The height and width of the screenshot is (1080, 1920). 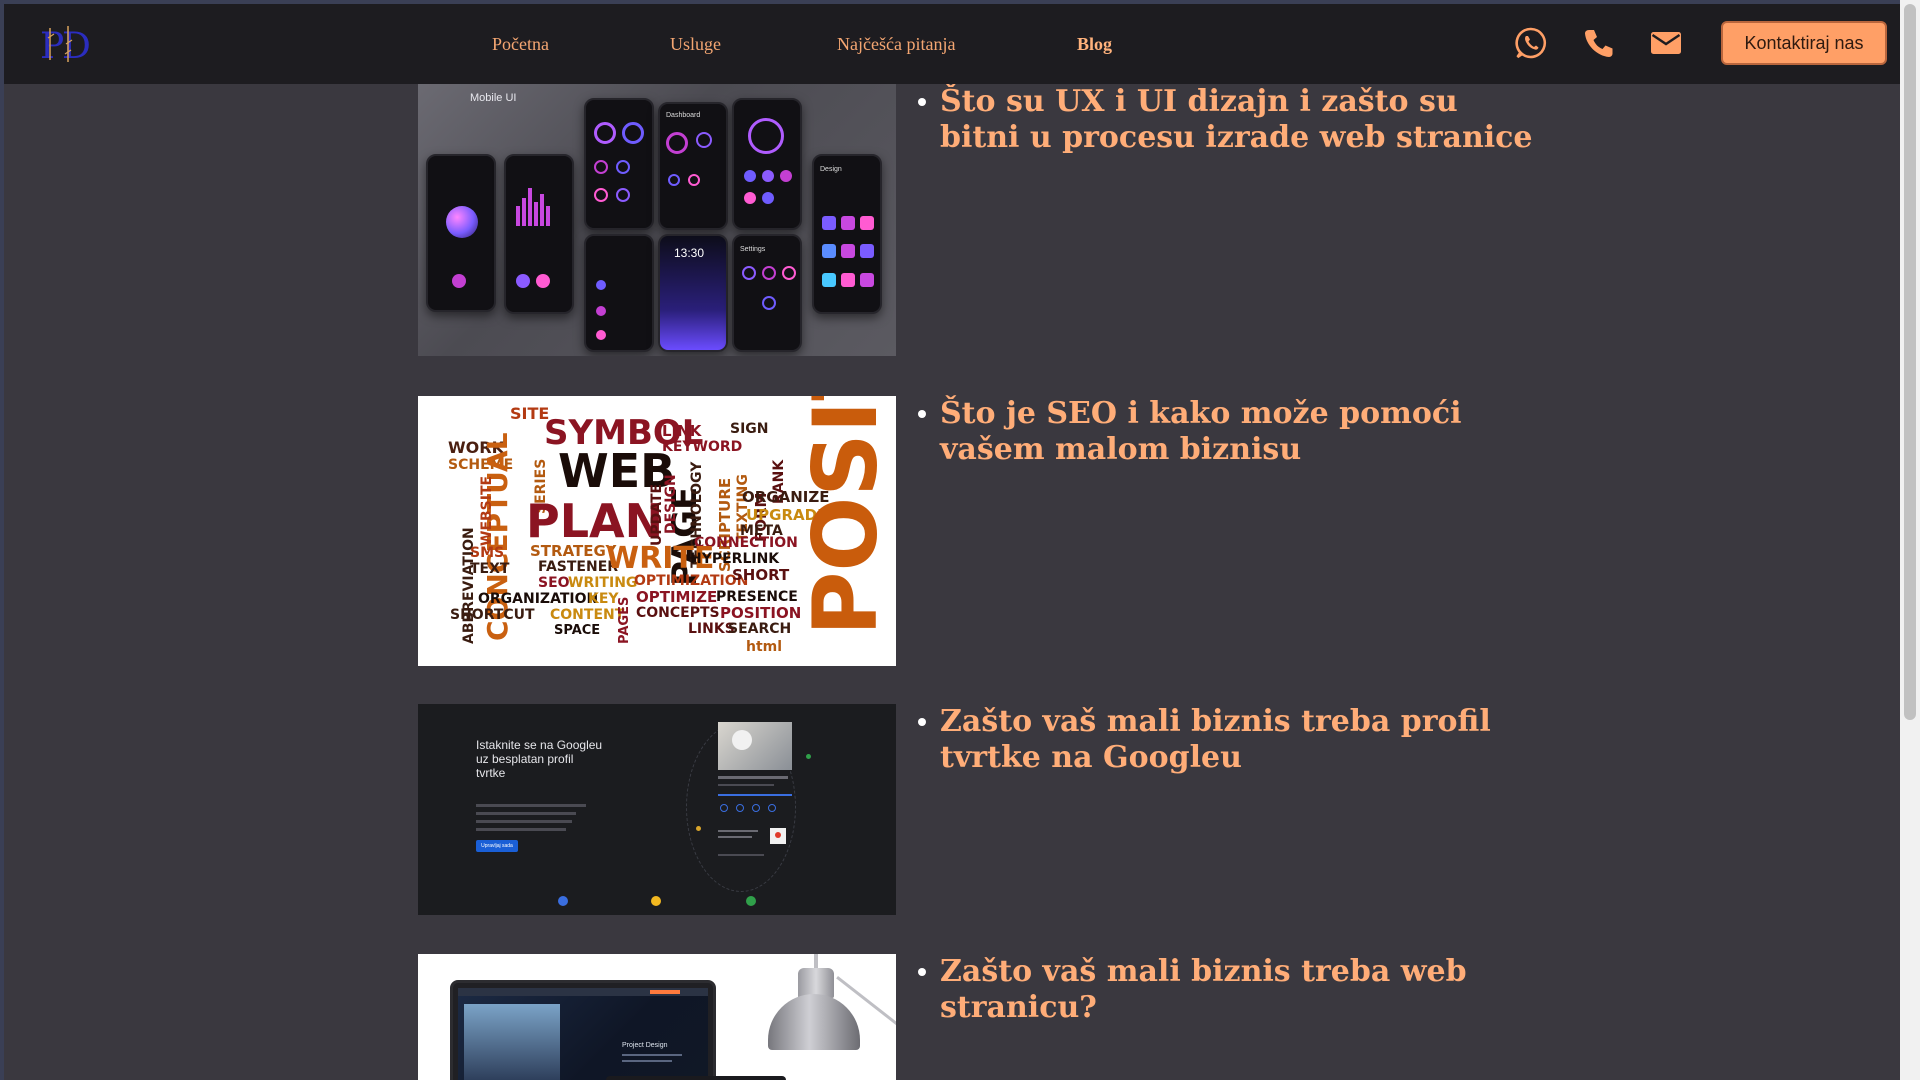 What do you see at coordinates (1910, 362) in the screenshot?
I see `scrollbar-thumb` at bounding box center [1910, 362].